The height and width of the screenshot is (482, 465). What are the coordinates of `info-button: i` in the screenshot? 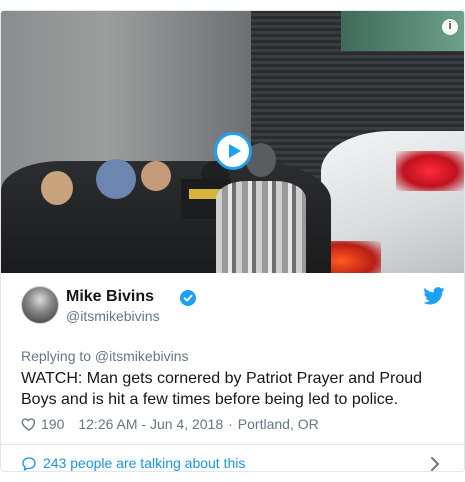 It's located at (450, 27).